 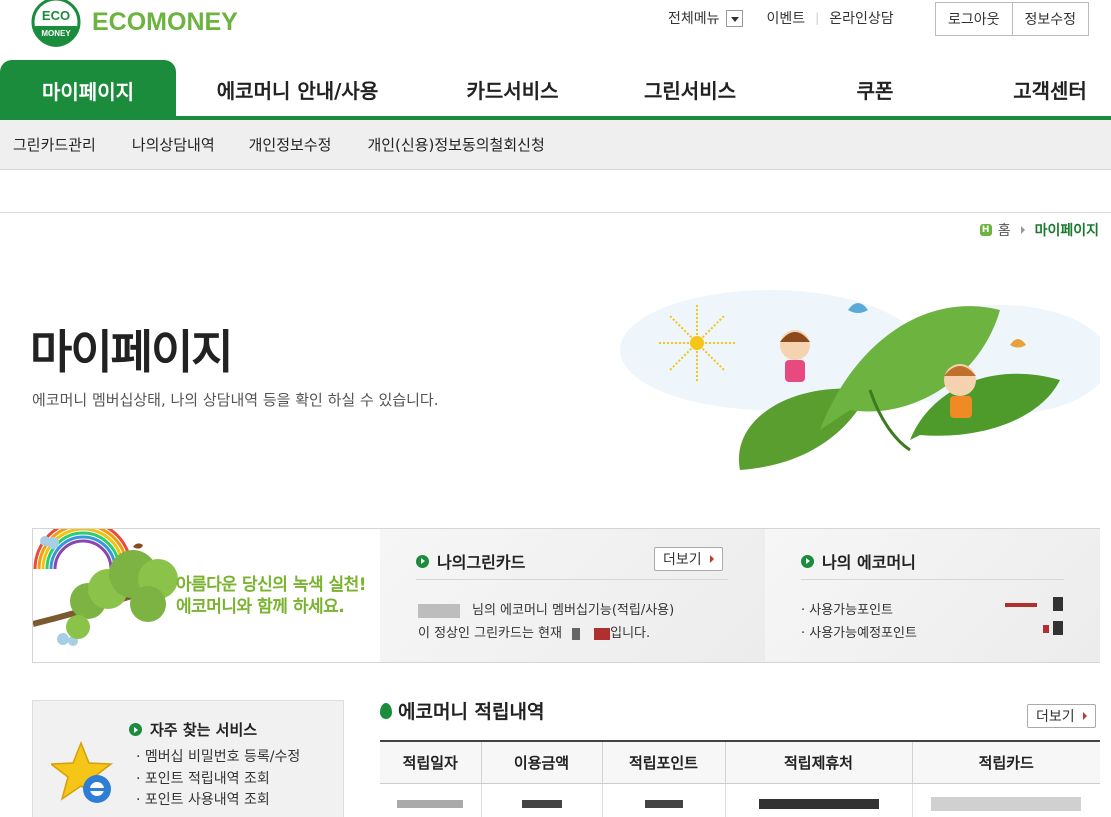 What do you see at coordinates (555, 145) in the screenshot?
I see `sub-nav: 그린카드관리 나의상담내역 개인정보수정 개인(신용)정보동의철회신청` at bounding box center [555, 145].